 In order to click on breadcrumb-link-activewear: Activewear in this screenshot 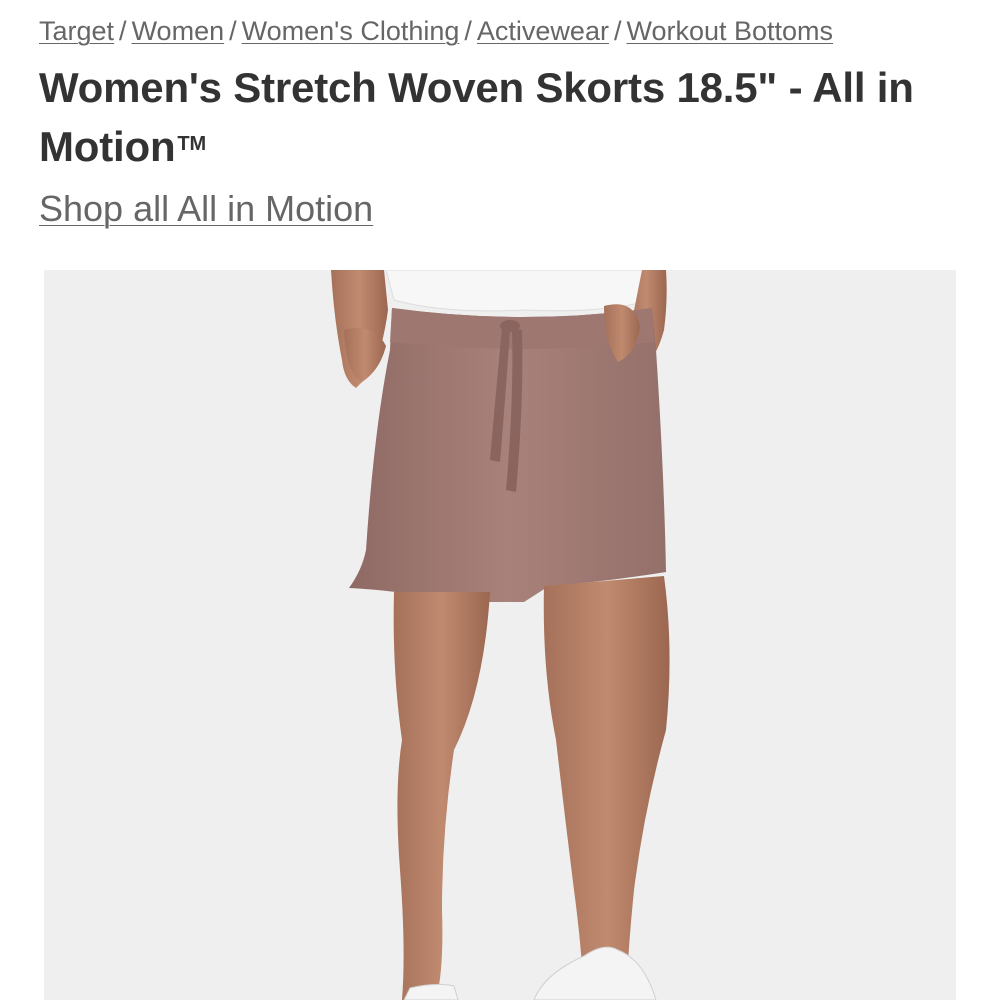, I will do `click(543, 31)`.